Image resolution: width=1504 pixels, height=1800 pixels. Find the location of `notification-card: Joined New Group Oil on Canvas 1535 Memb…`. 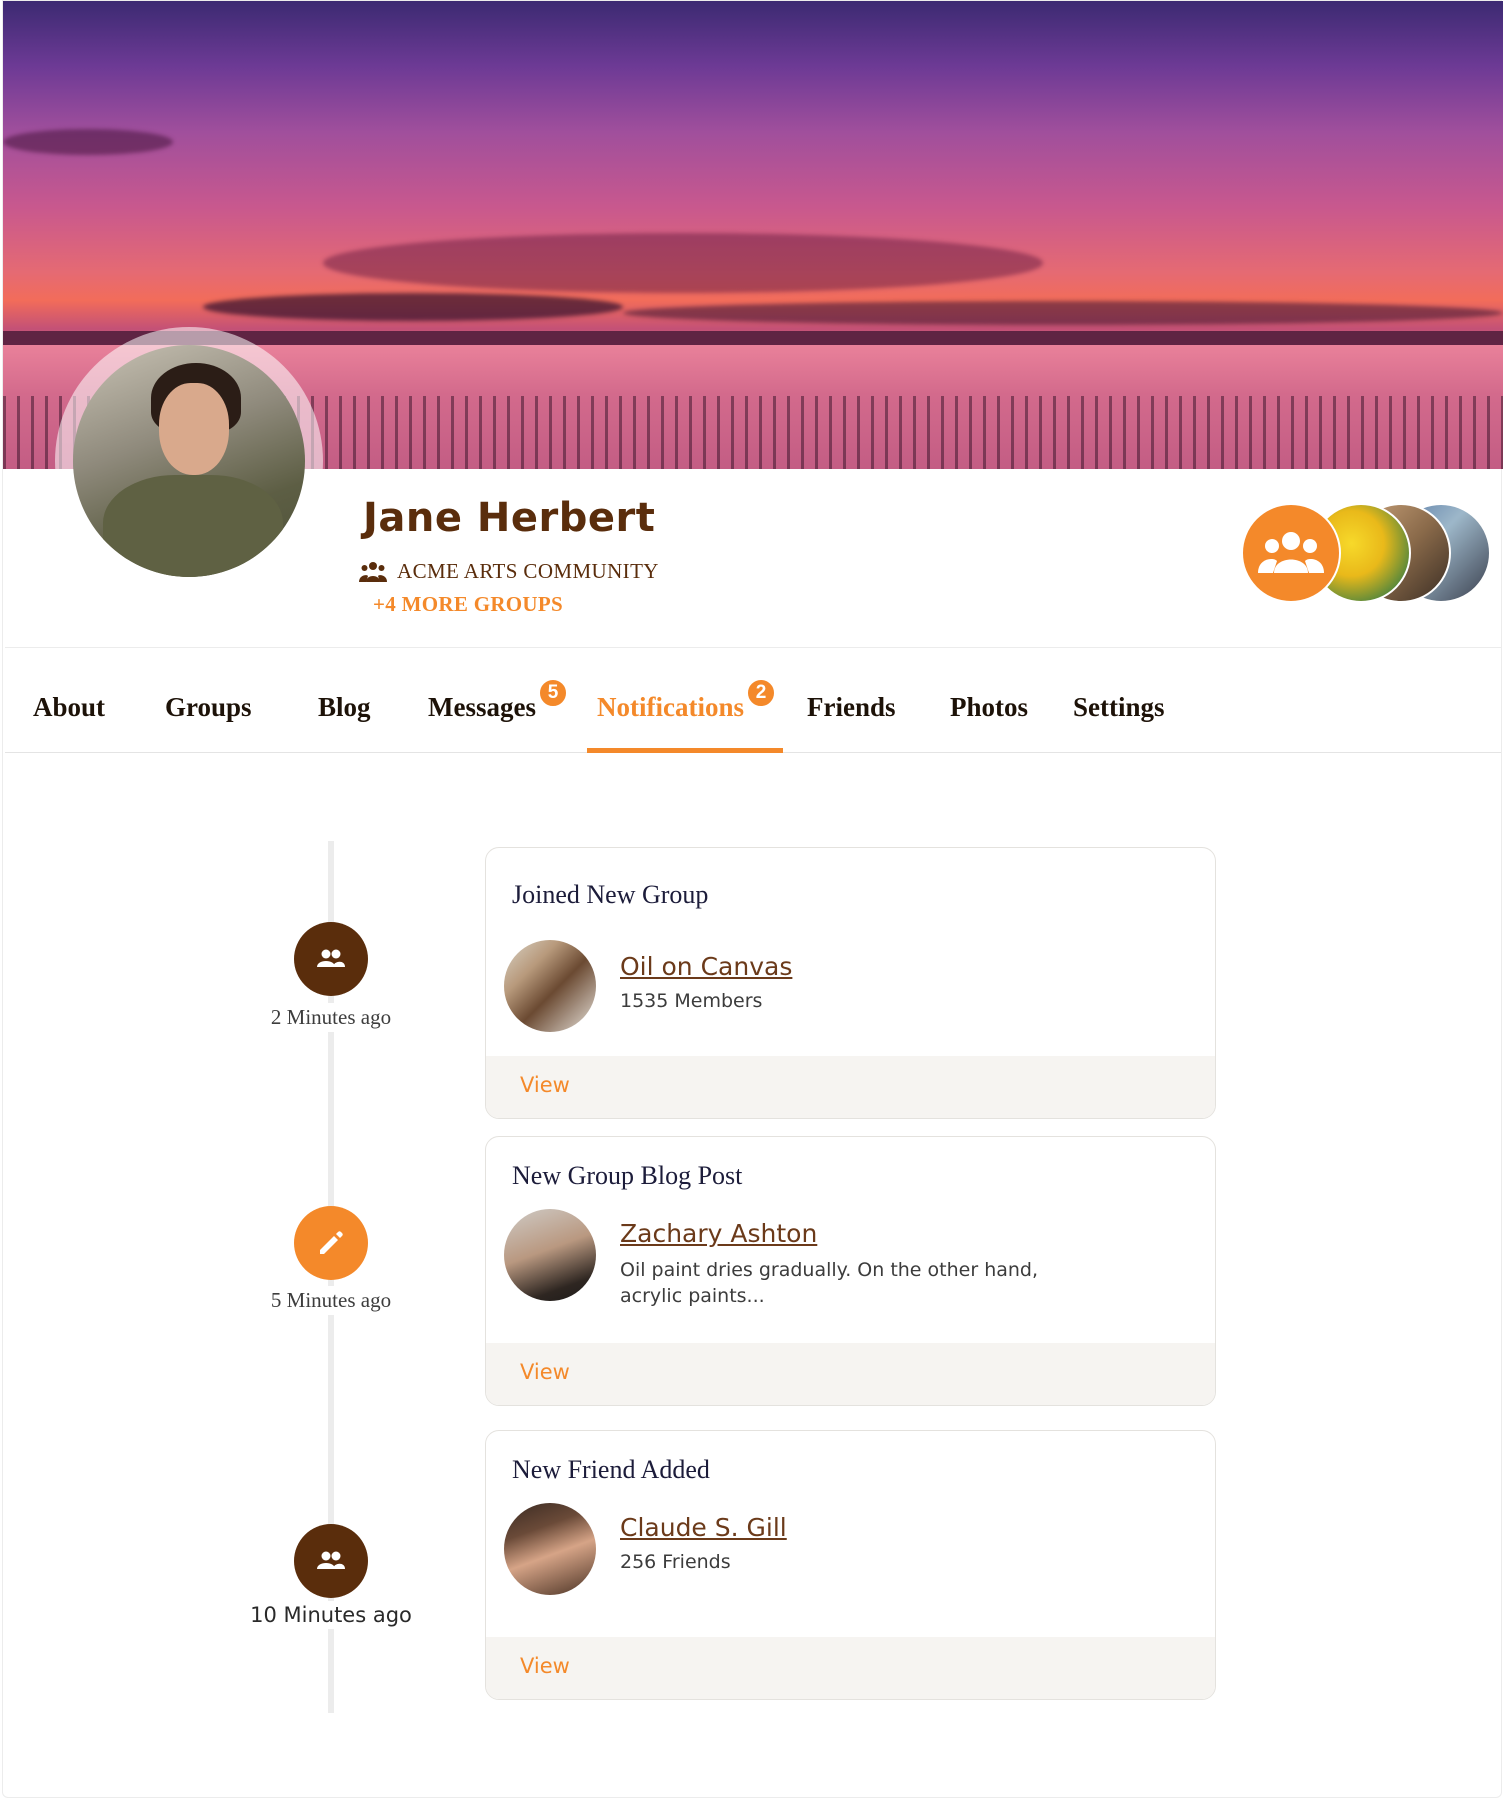

notification-card: Joined New Group Oil on Canvas 1535 Memb… is located at coordinates (850, 983).